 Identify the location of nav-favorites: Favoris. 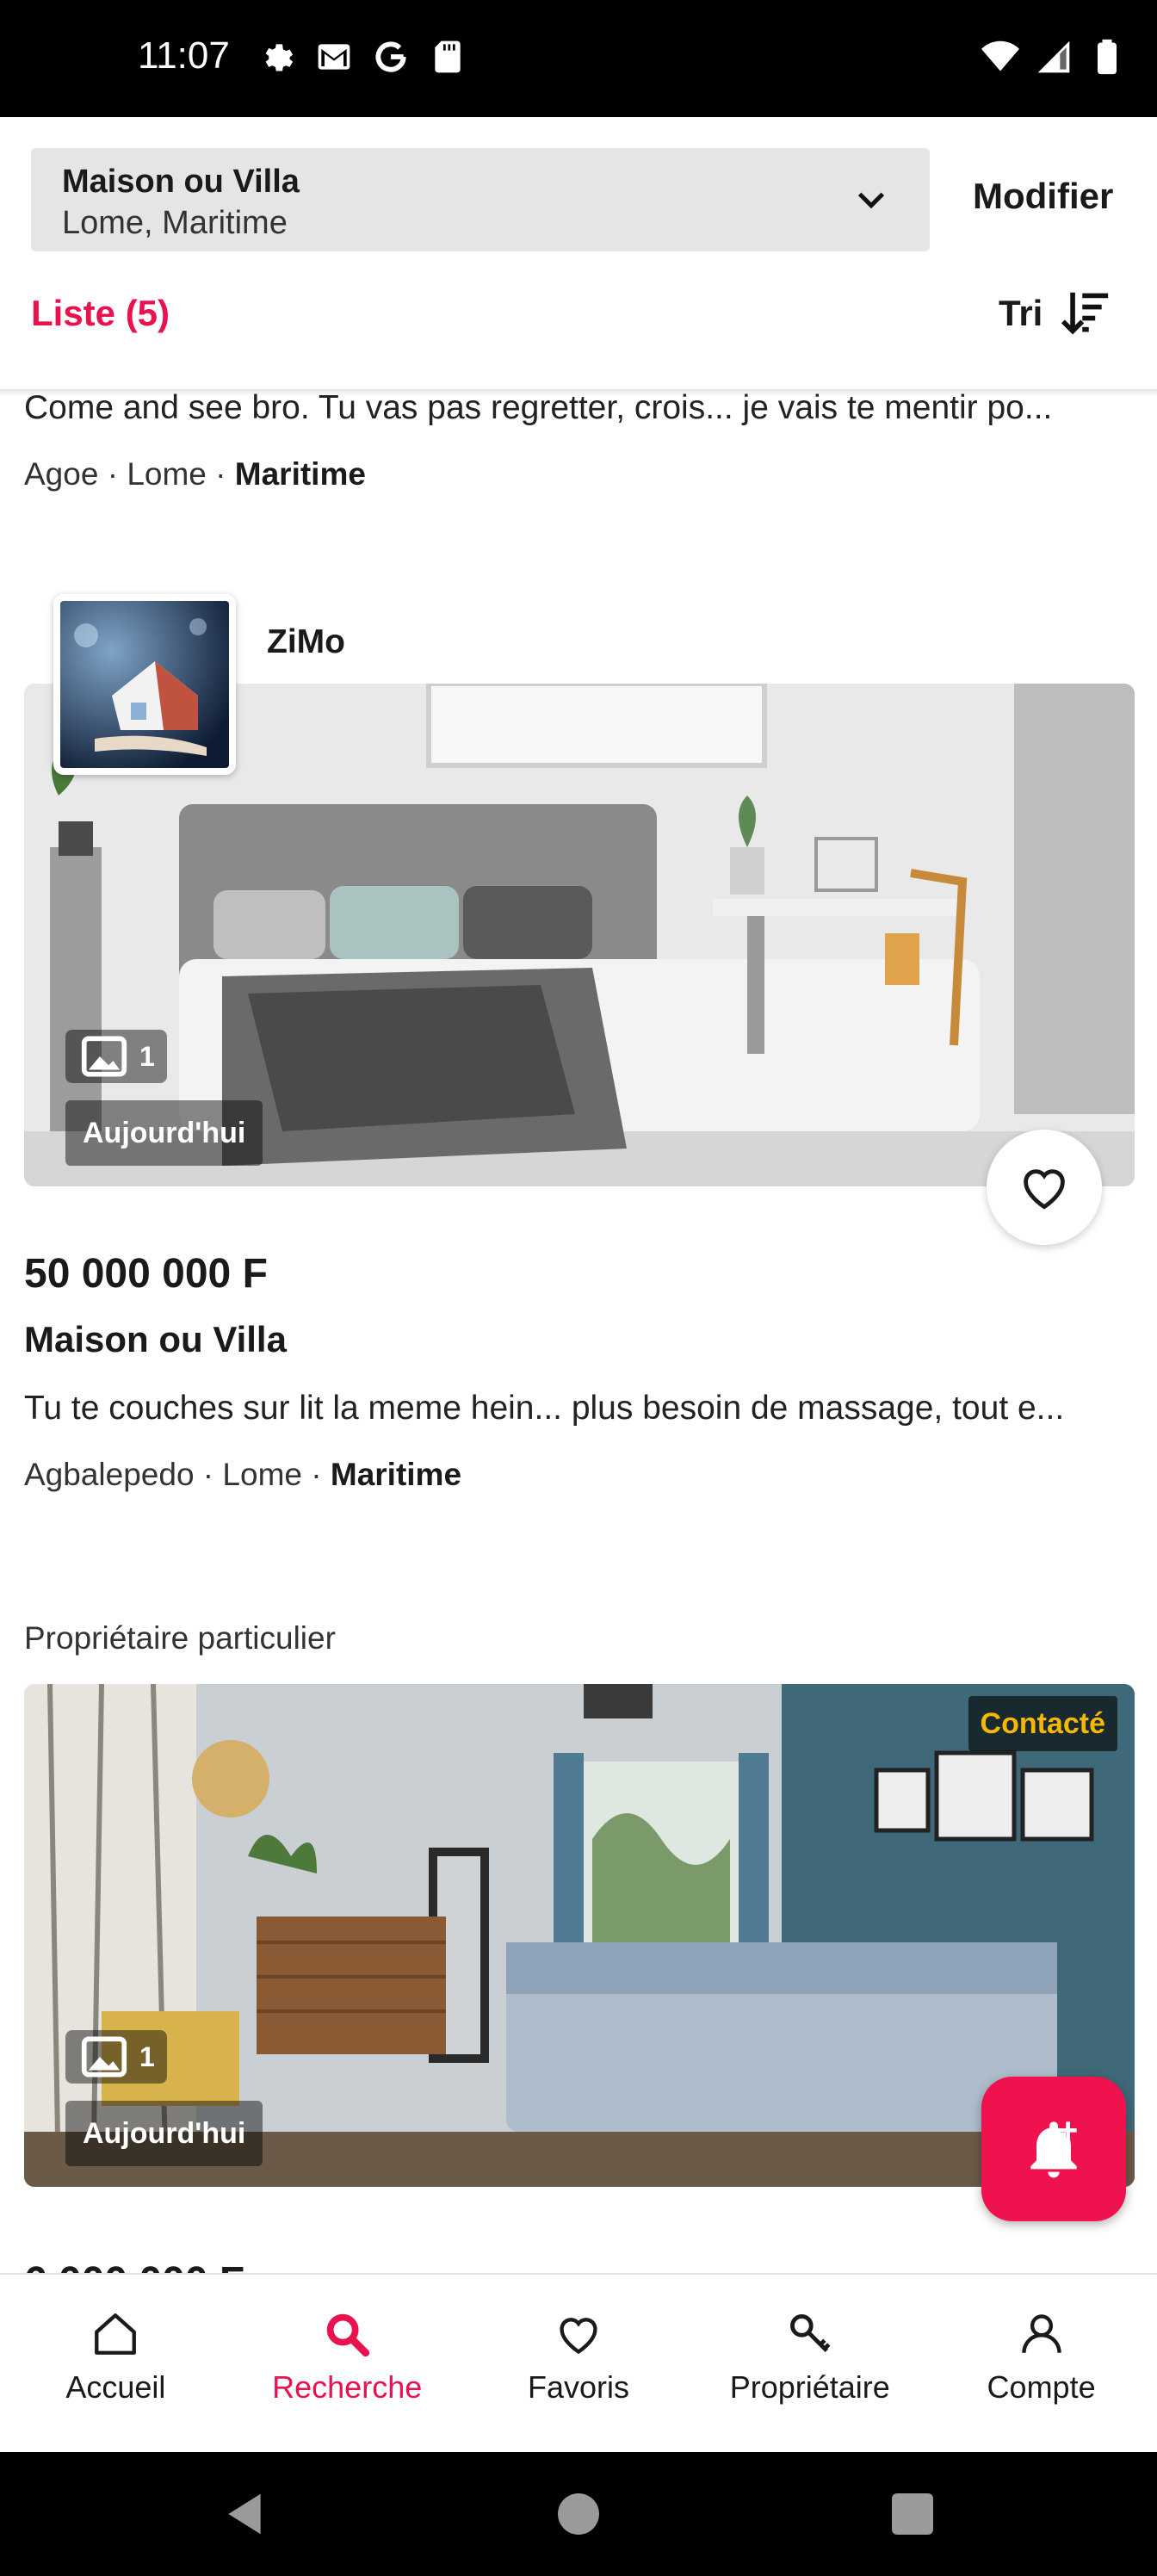
(579, 2363).